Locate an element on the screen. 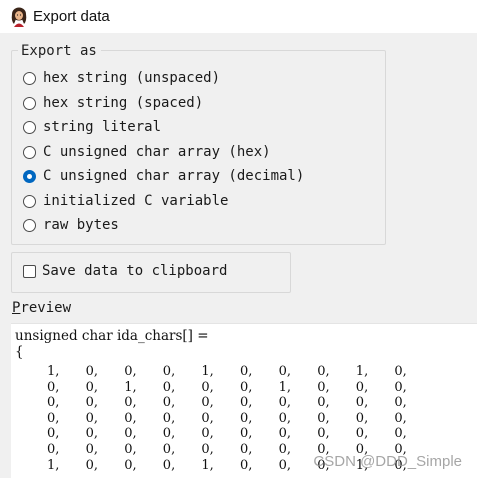  radio-label: hex string (unspaced) is located at coordinates (132, 78).